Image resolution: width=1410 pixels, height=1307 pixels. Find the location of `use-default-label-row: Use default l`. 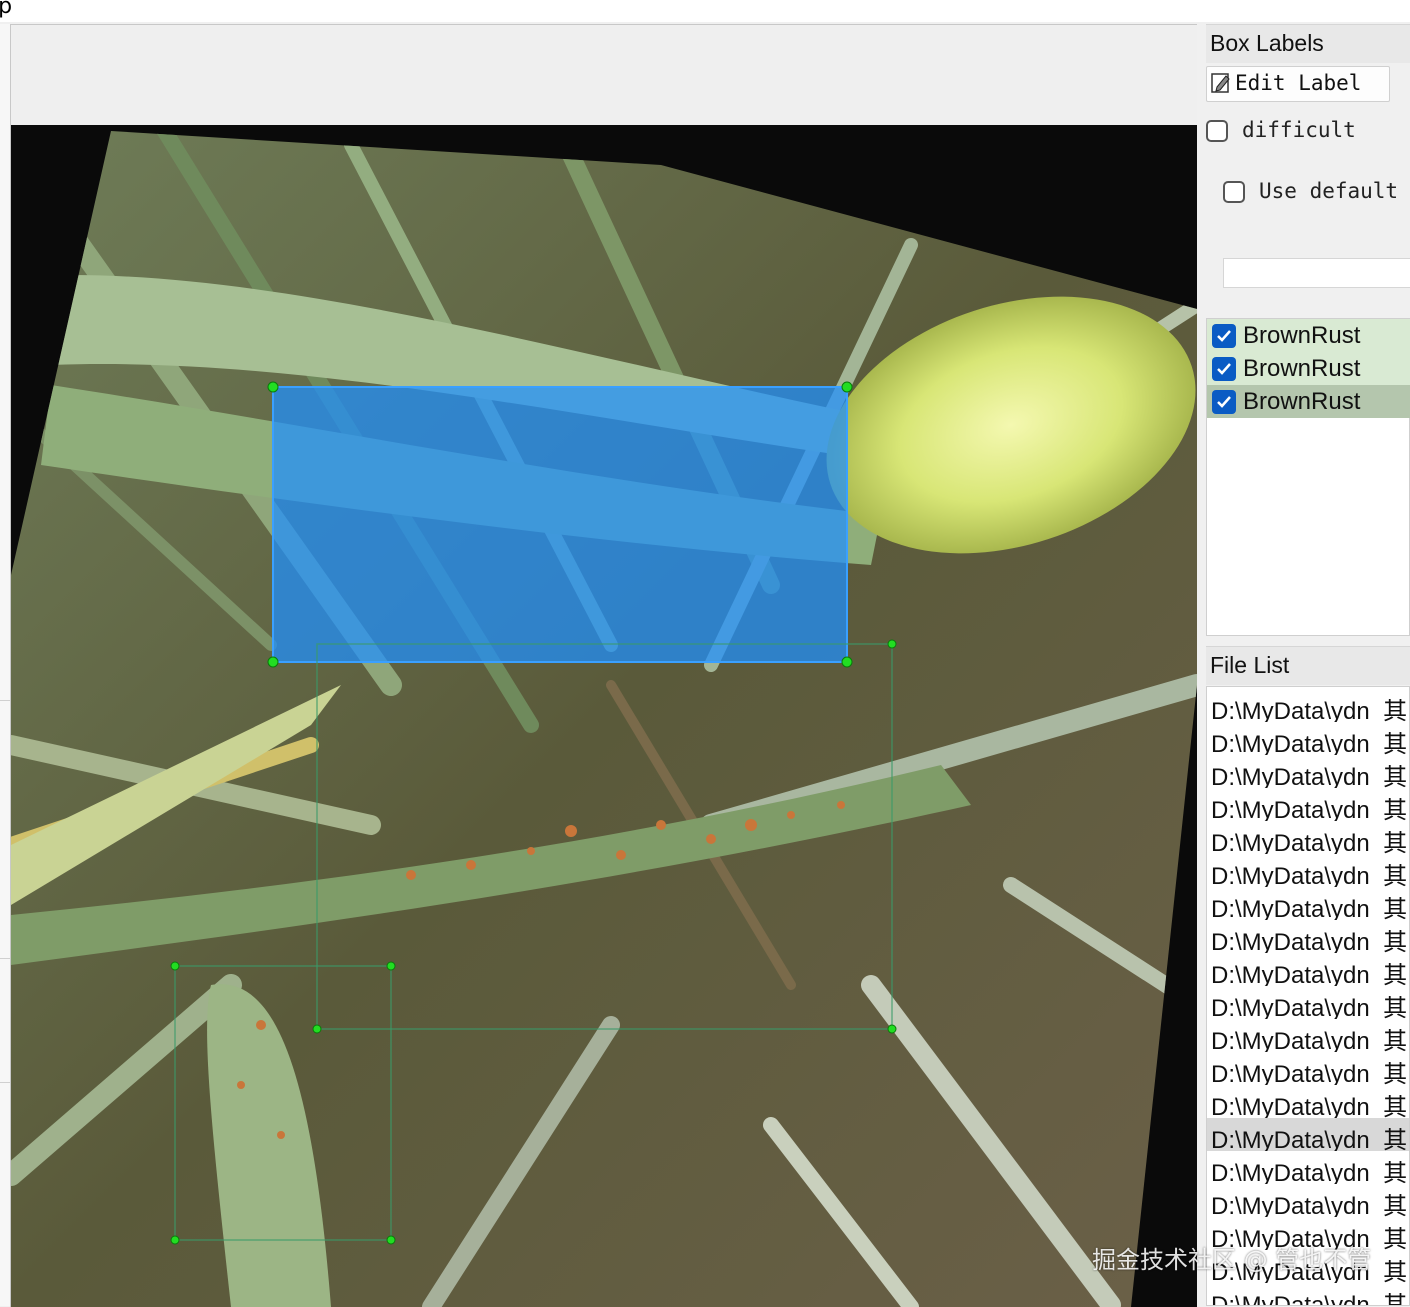

use-default-label-row: Use default l is located at coordinates (1316, 194).